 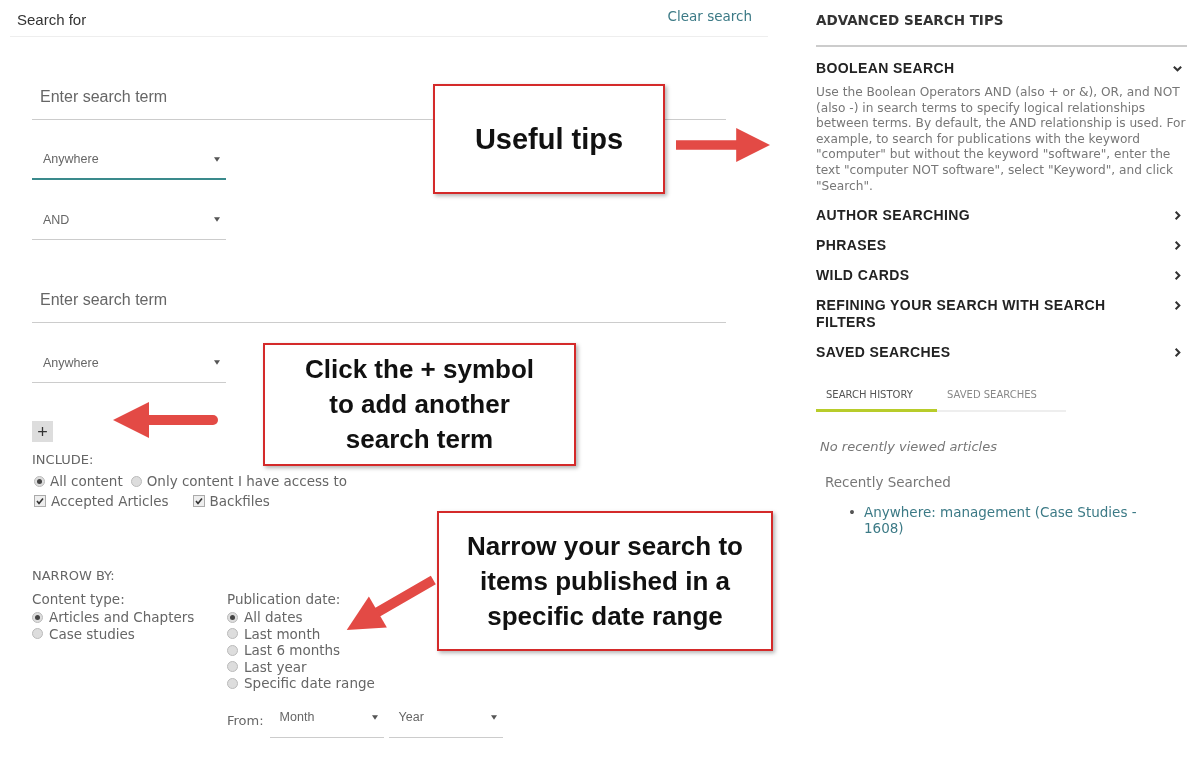 I want to click on radio-label: Last year, so click(x=275, y=666).